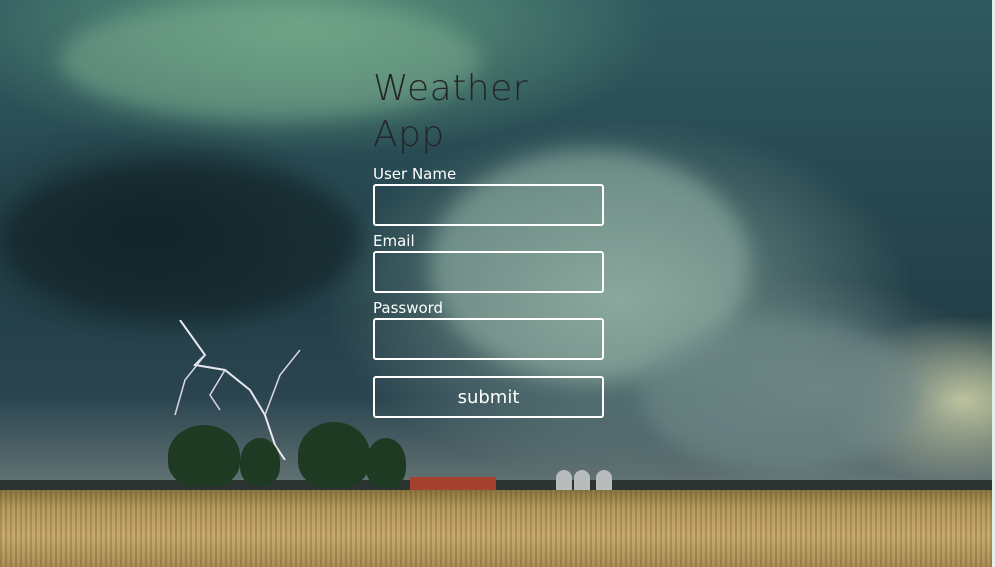 The image size is (995, 567). Describe the element at coordinates (497, 528) in the screenshot. I see `wheat-field` at that location.